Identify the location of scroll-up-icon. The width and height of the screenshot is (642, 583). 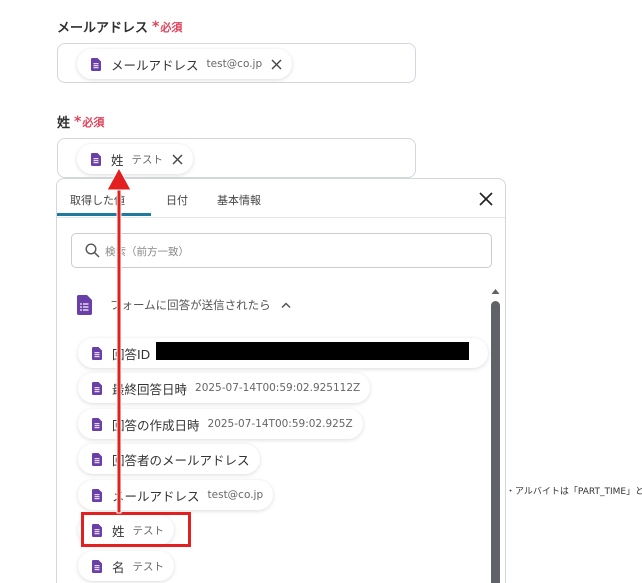
(495, 291).